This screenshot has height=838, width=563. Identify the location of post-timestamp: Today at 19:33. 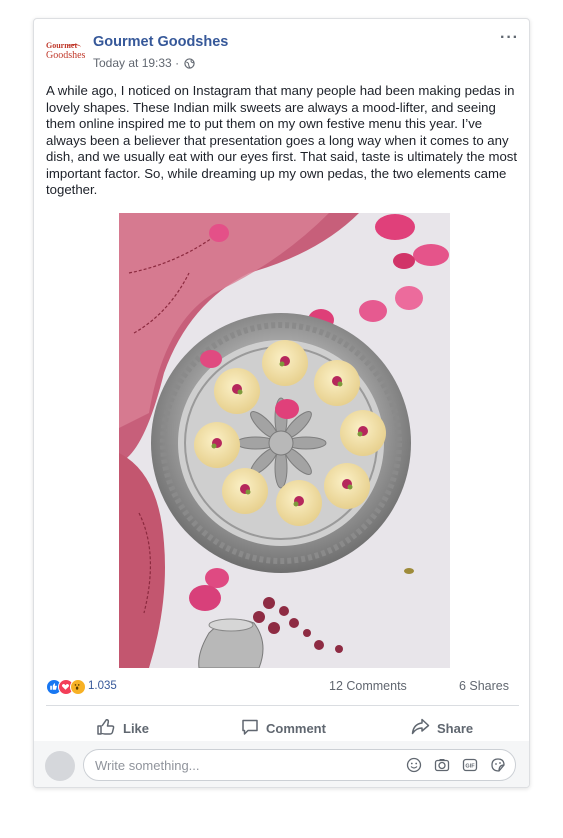
(132, 63).